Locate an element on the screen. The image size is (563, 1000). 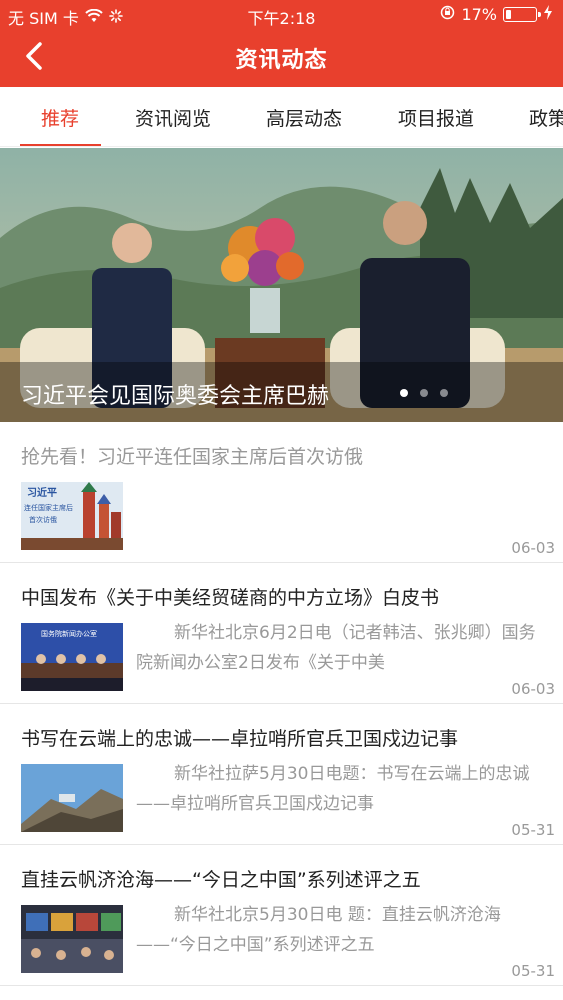
tab-project-reports: 项目报道 is located at coordinates (436, 117).